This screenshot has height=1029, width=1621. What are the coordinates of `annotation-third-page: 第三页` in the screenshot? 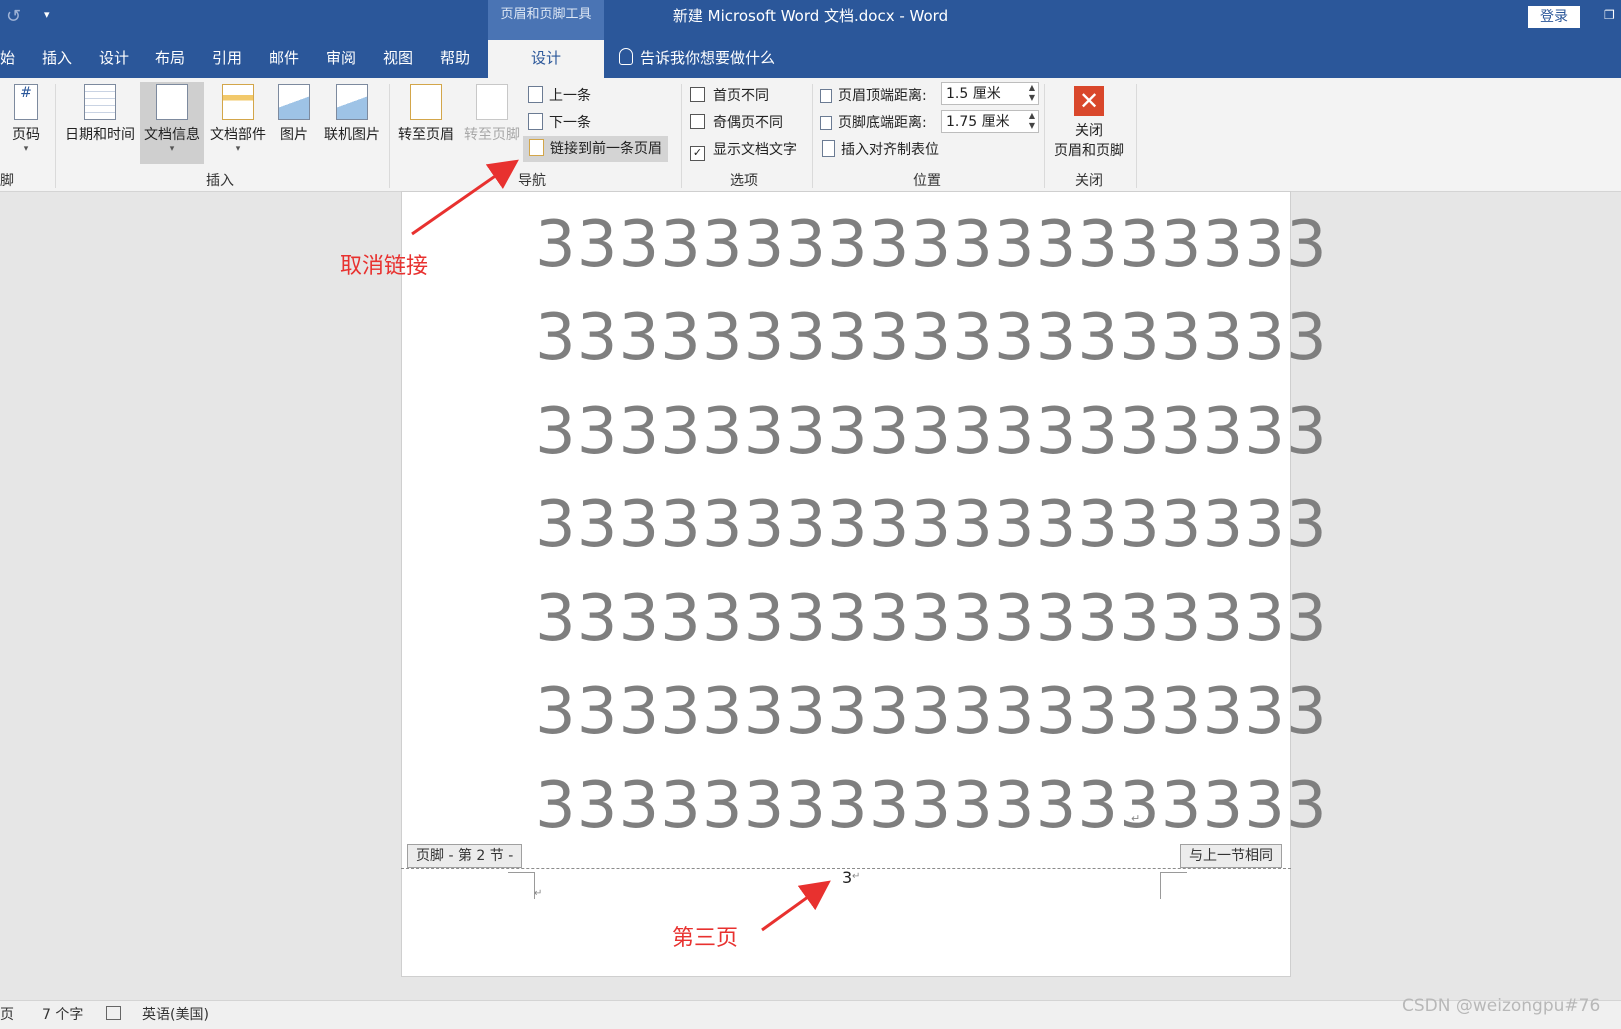 It's located at (705, 938).